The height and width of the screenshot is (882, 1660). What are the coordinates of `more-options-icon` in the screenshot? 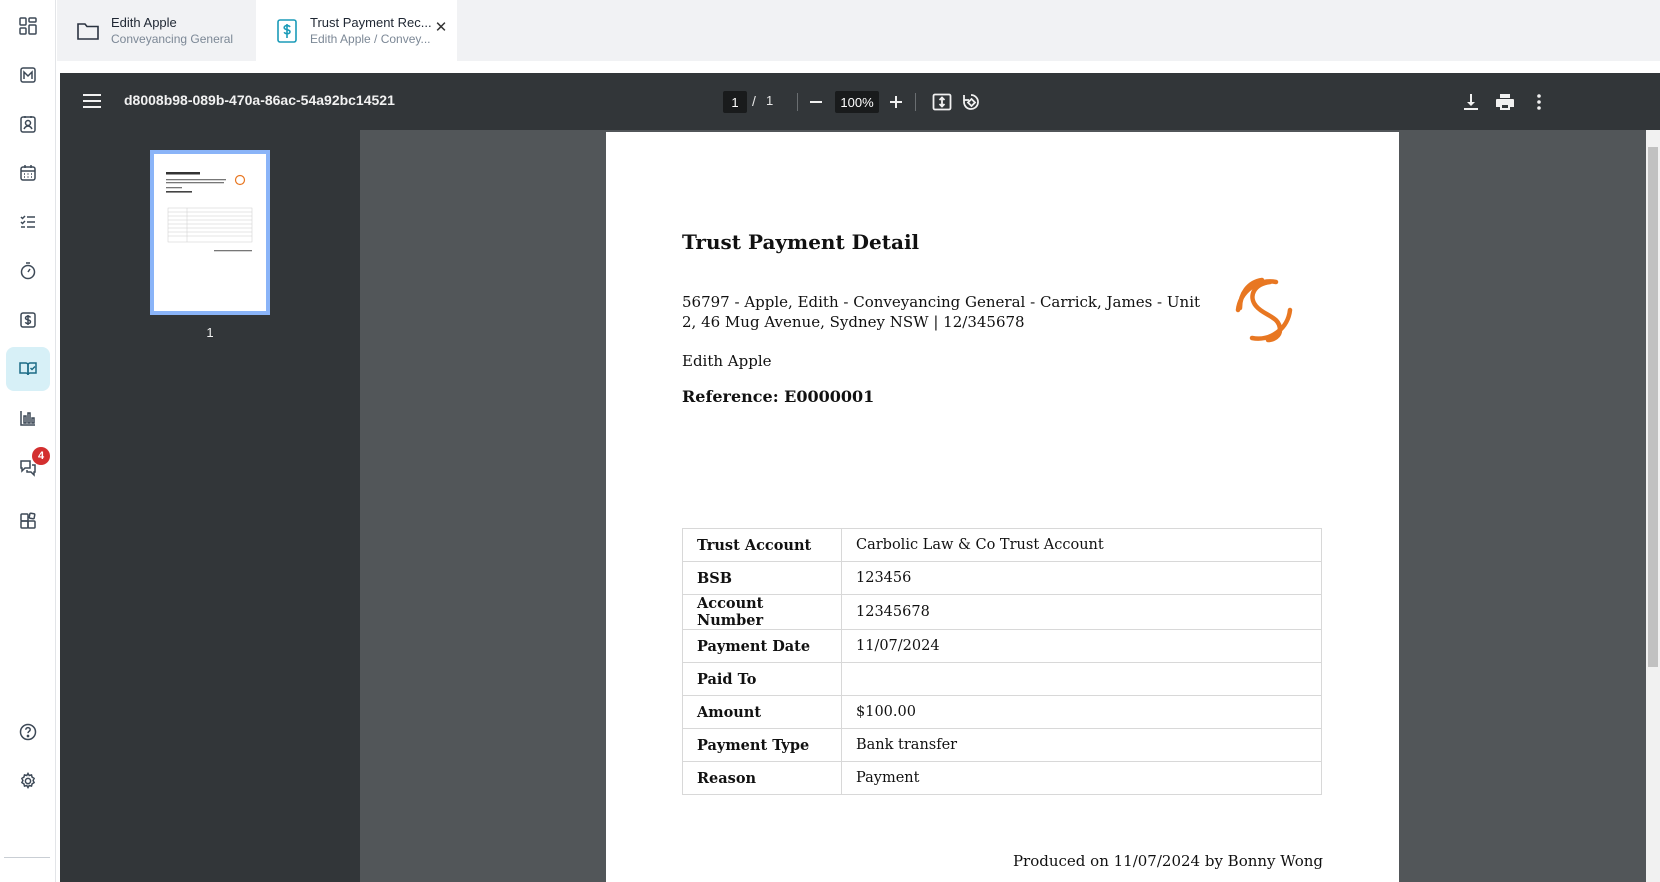 It's located at (1539, 102).